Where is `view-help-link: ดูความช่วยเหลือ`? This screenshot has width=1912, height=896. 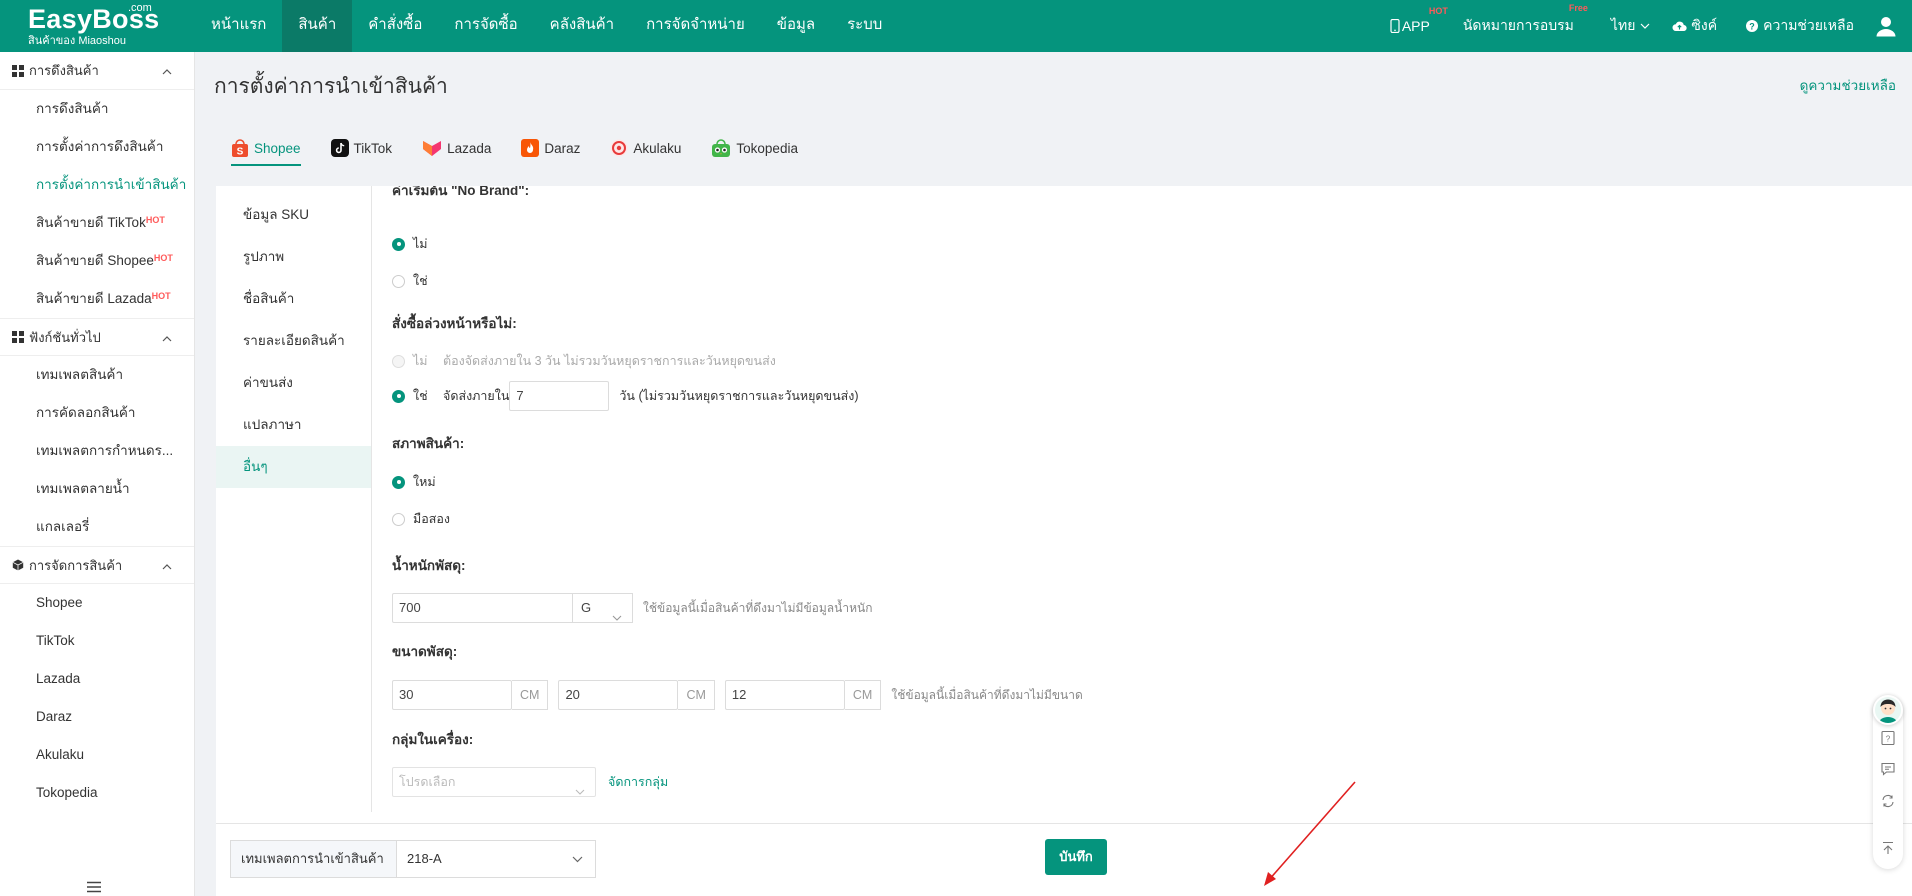 view-help-link: ดูความช่วยเหลือ is located at coordinates (1848, 85).